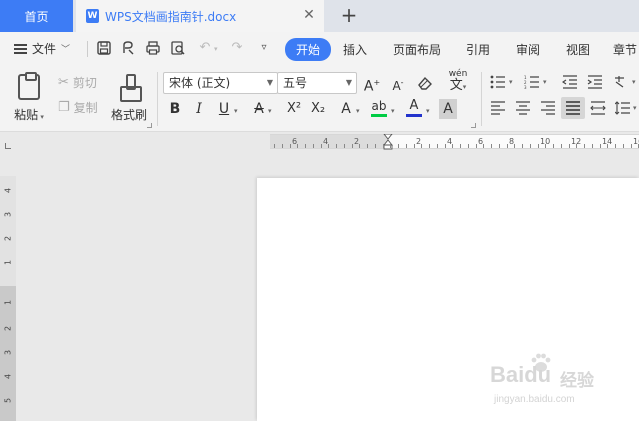  Describe the element at coordinates (598, 108) in the screenshot. I see `distributed-align-icon` at that location.